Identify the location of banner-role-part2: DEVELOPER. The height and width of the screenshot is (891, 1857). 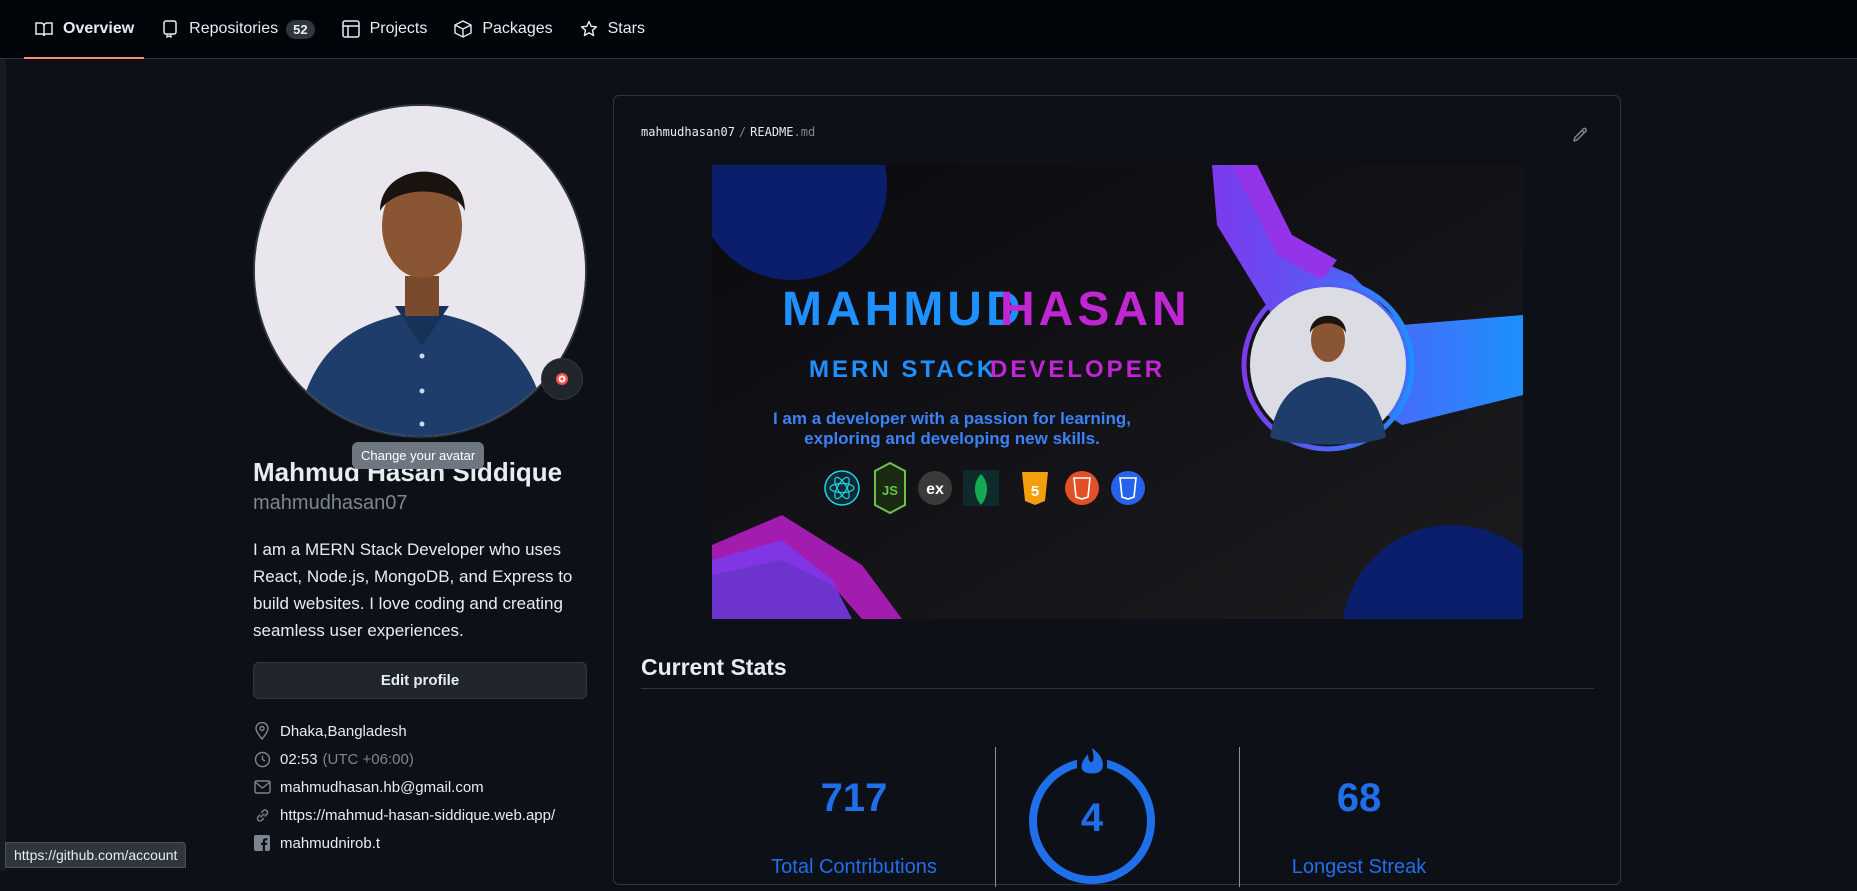
(1077, 369).